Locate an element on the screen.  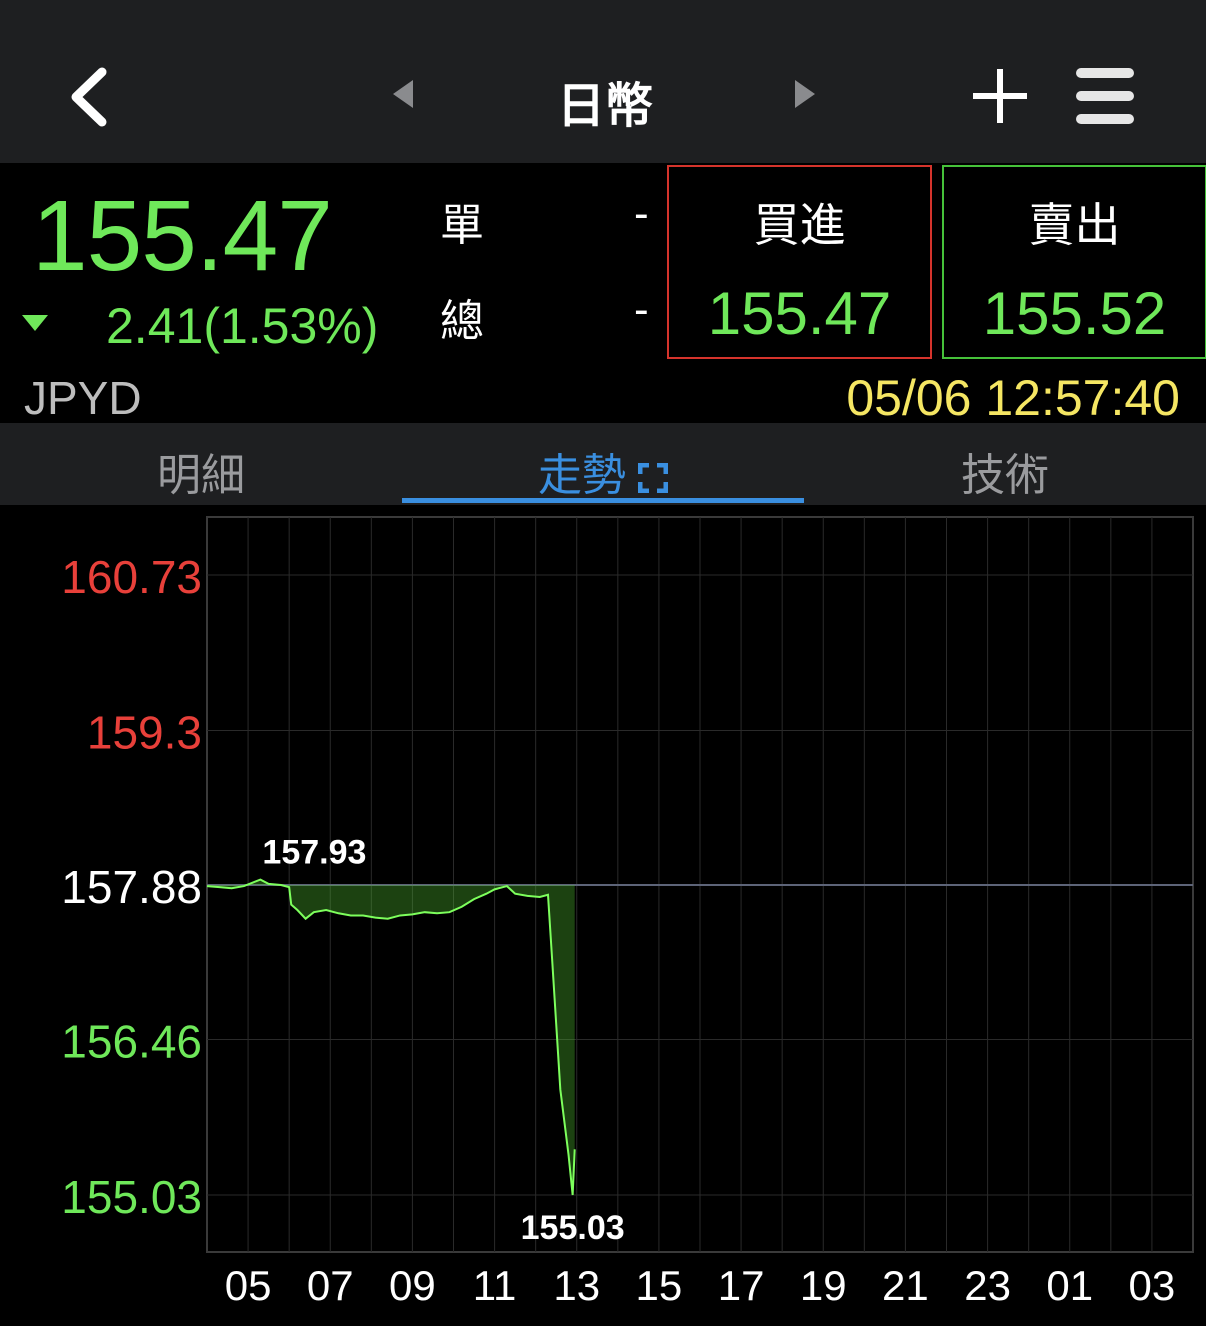
total-volume-label: 總 is located at coordinates (462, 321).